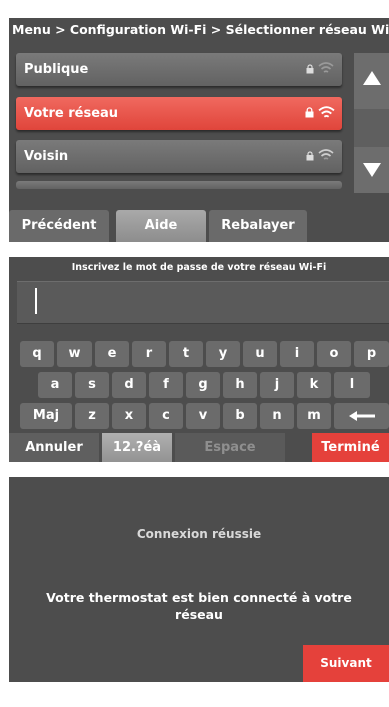  What do you see at coordinates (352, 385) in the screenshot?
I see `key-l: l` at bounding box center [352, 385].